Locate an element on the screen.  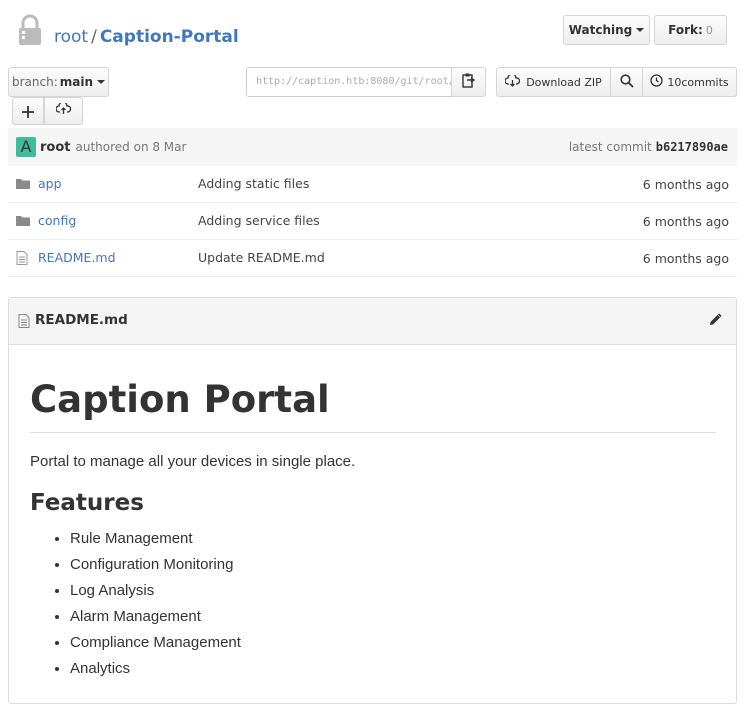
repo-actions-group: Download ZIP 10commits is located at coordinates (616, 82).